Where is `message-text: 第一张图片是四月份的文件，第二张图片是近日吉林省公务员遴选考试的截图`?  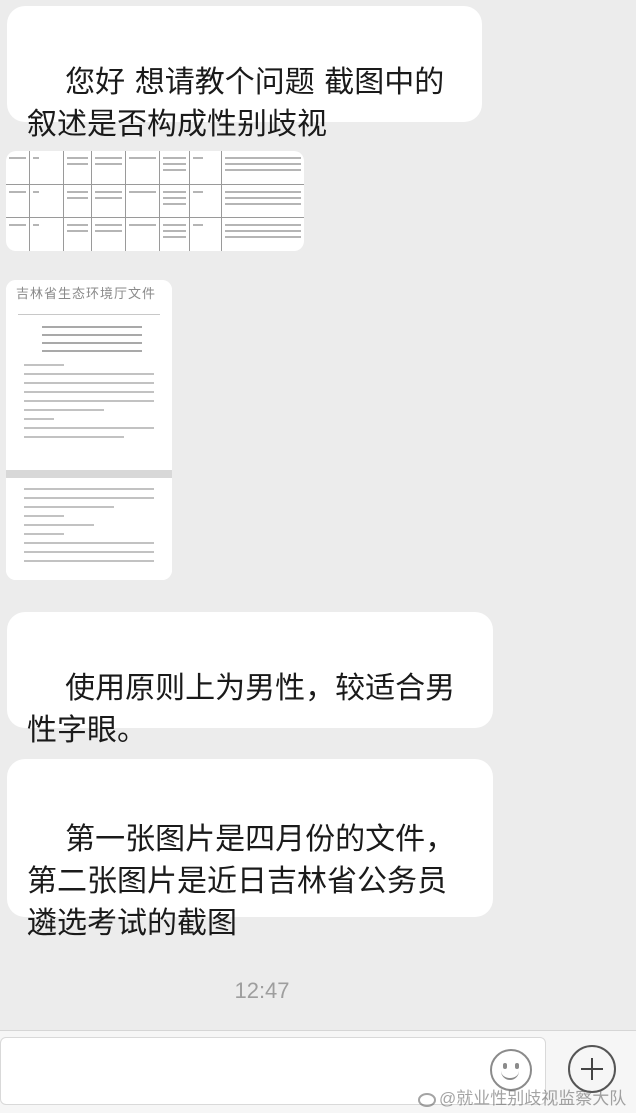 message-text: 第一张图片是四月份的文件，第二张图片是近日吉林省公务员遴选考试的截图 is located at coordinates (241, 881).